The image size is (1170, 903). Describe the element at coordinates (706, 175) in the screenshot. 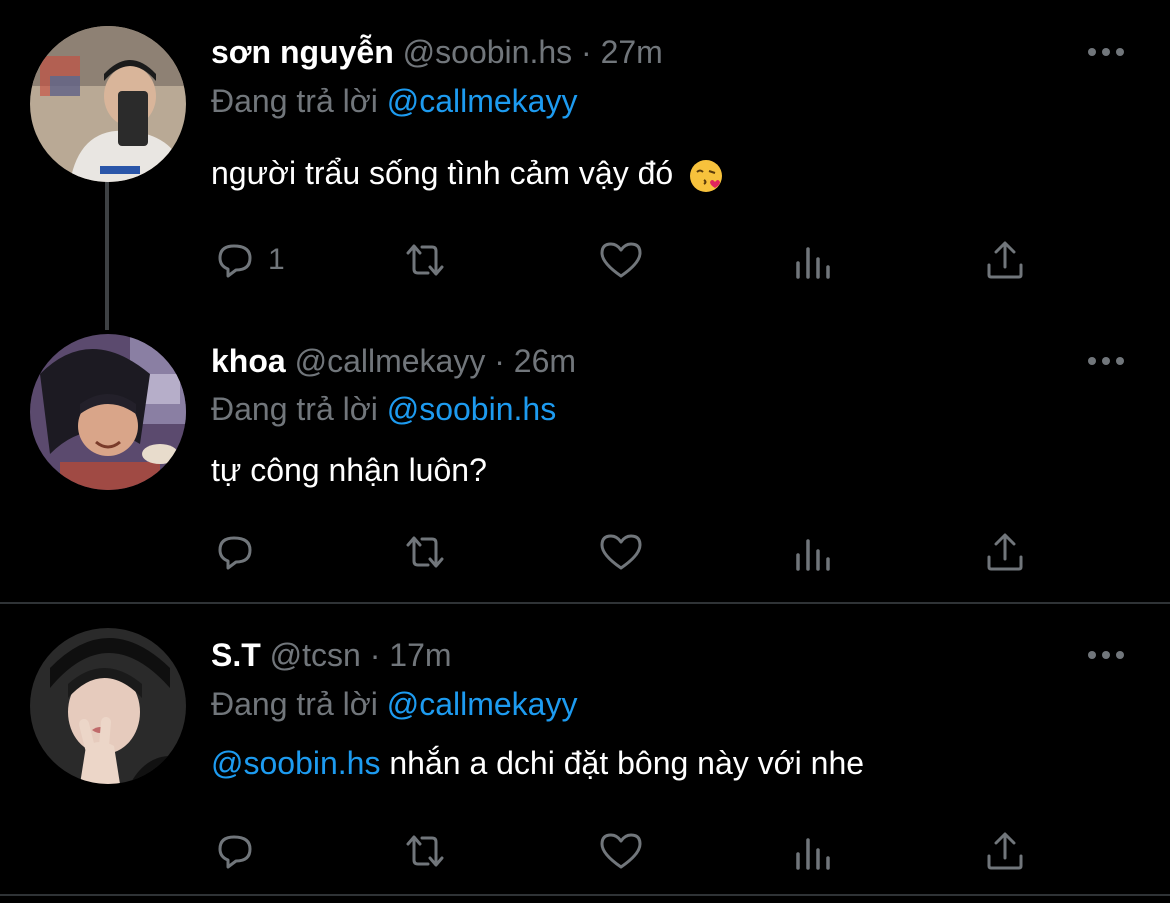

I see `kissing-face-emoji` at that location.